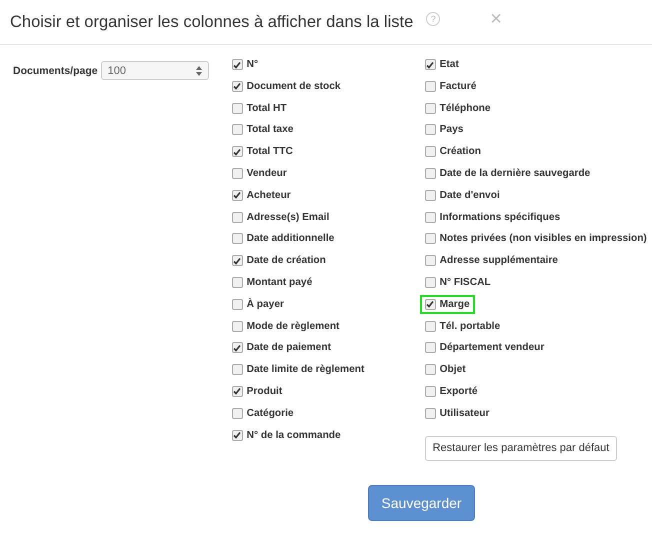 The width and height of the screenshot is (652, 539). Describe the element at coordinates (457, 413) in the screenshot. I see `column-option: Utilisateur` at that location.